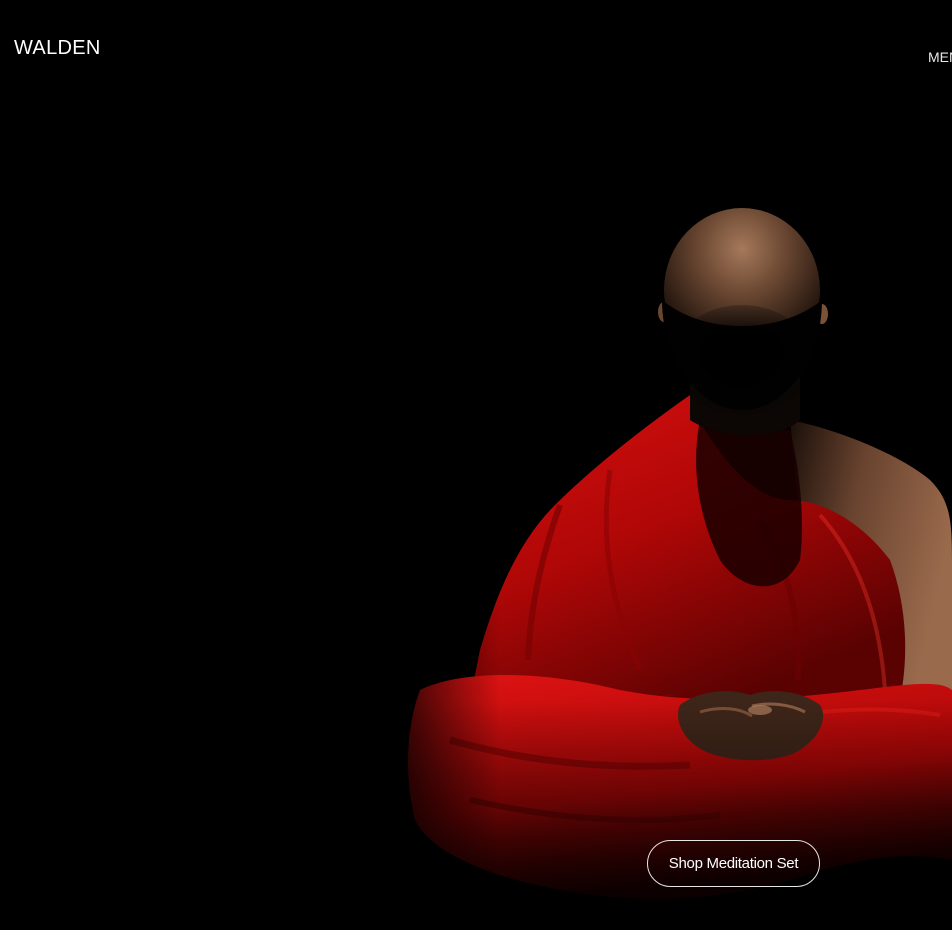 This screenshot has height=930, width=952. Describe the element at coordinates (57, 48) in the screenshot. I see `site-logo: WALDEN` at that location.